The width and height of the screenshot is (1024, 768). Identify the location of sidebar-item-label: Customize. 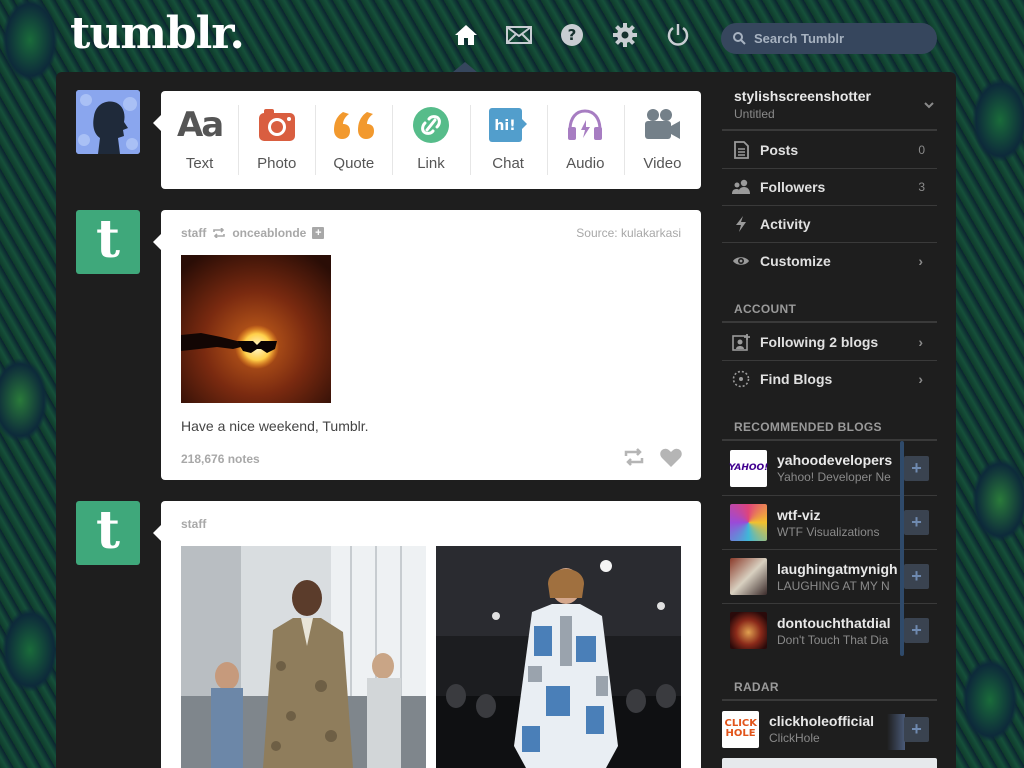
(795, 261).